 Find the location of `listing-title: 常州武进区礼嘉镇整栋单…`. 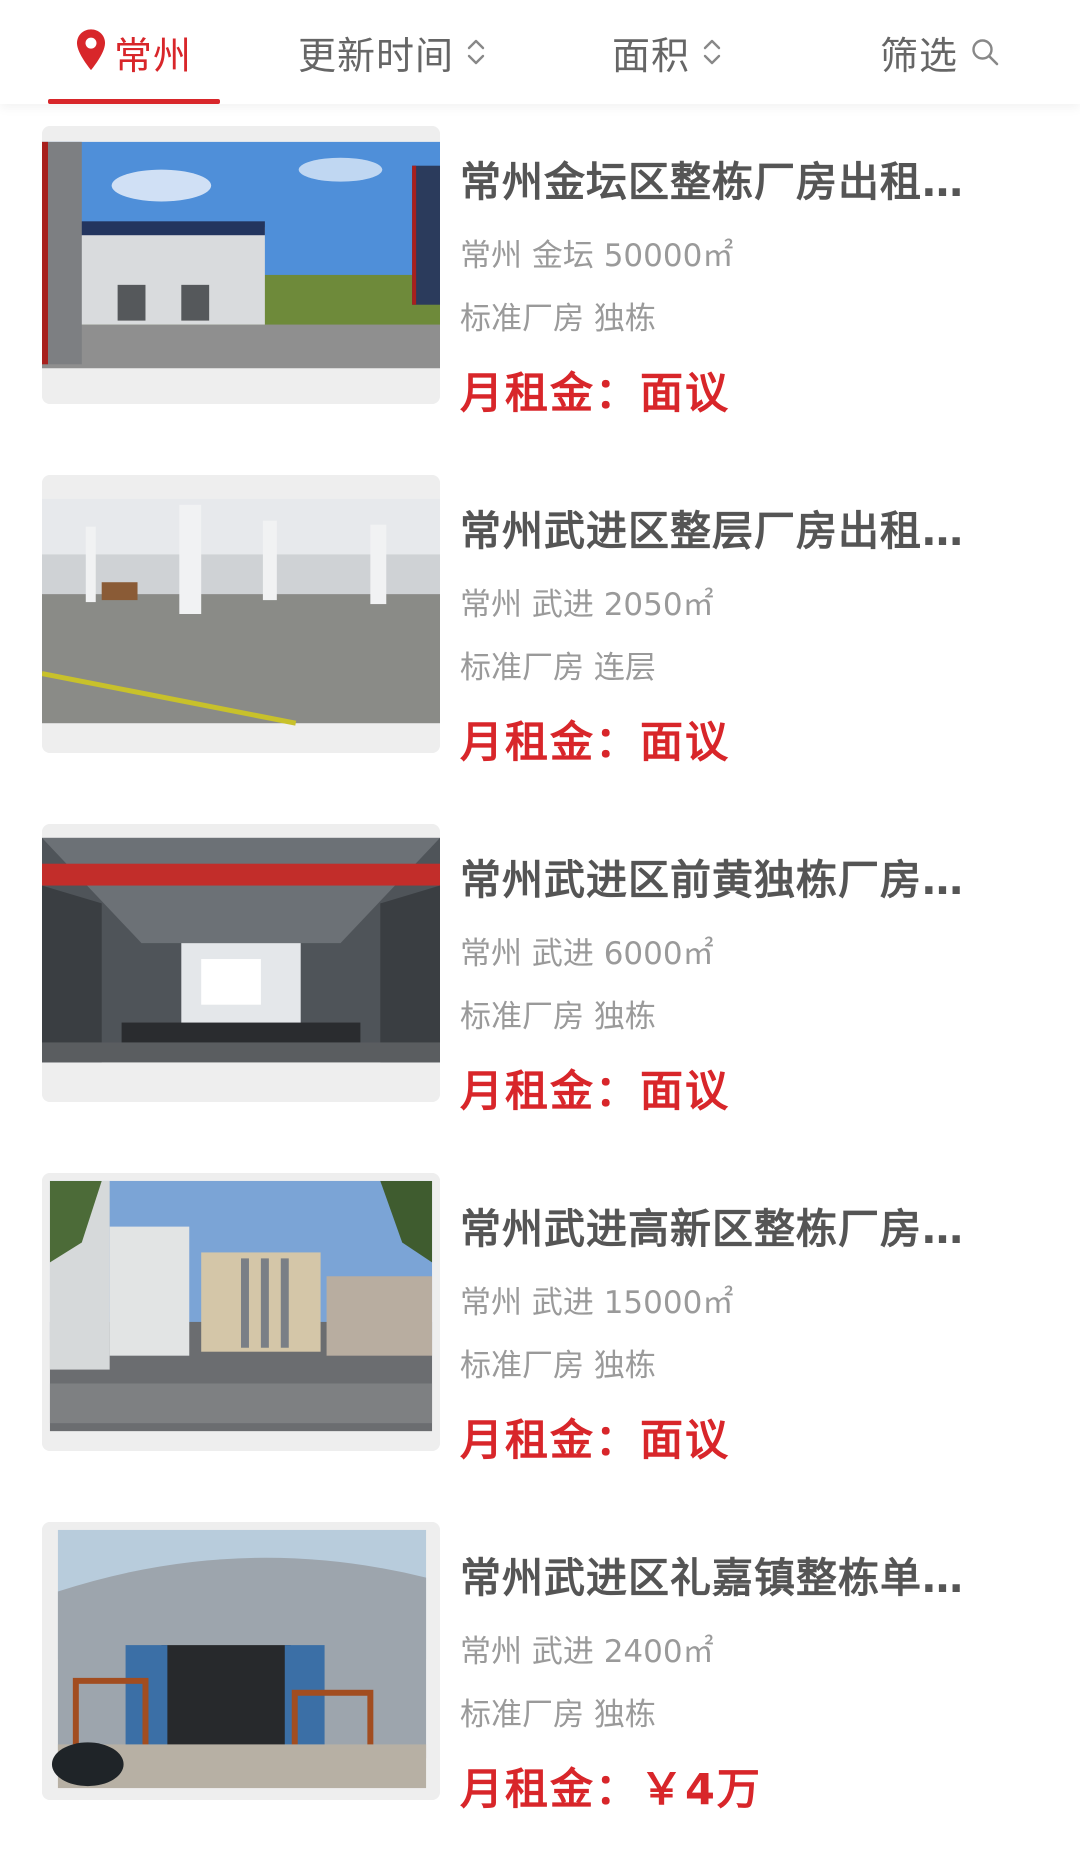

listing-title: 常州武进区礼嘉镇整栋单… is located at coordinates (712, 1578).